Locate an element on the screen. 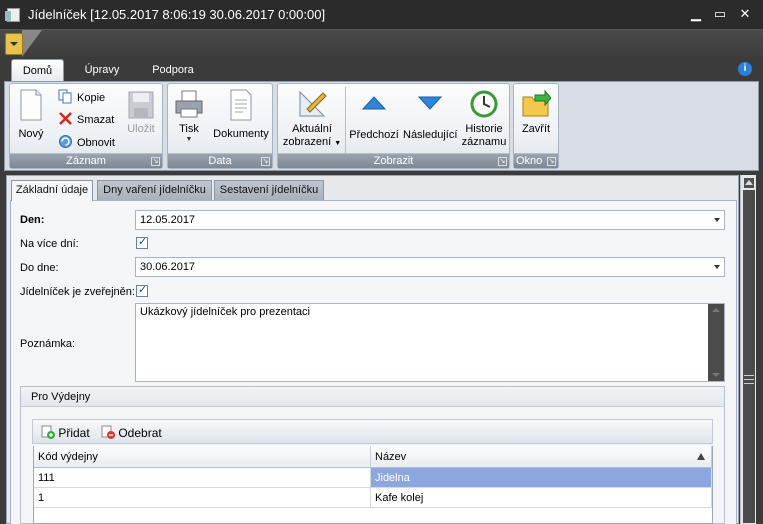 The width and height of the screenshot is (763, 524). app-icon is located at coordinates (12, 15).